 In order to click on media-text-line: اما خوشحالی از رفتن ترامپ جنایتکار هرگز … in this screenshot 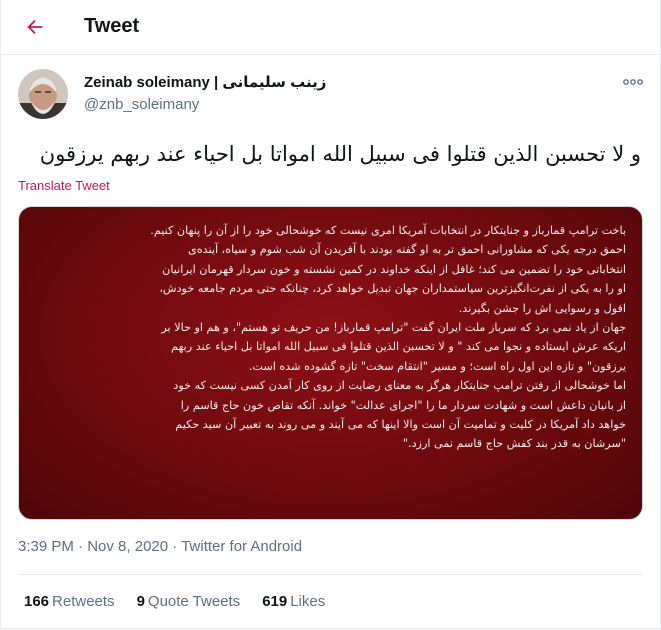, I will do `click(399, 386)`.